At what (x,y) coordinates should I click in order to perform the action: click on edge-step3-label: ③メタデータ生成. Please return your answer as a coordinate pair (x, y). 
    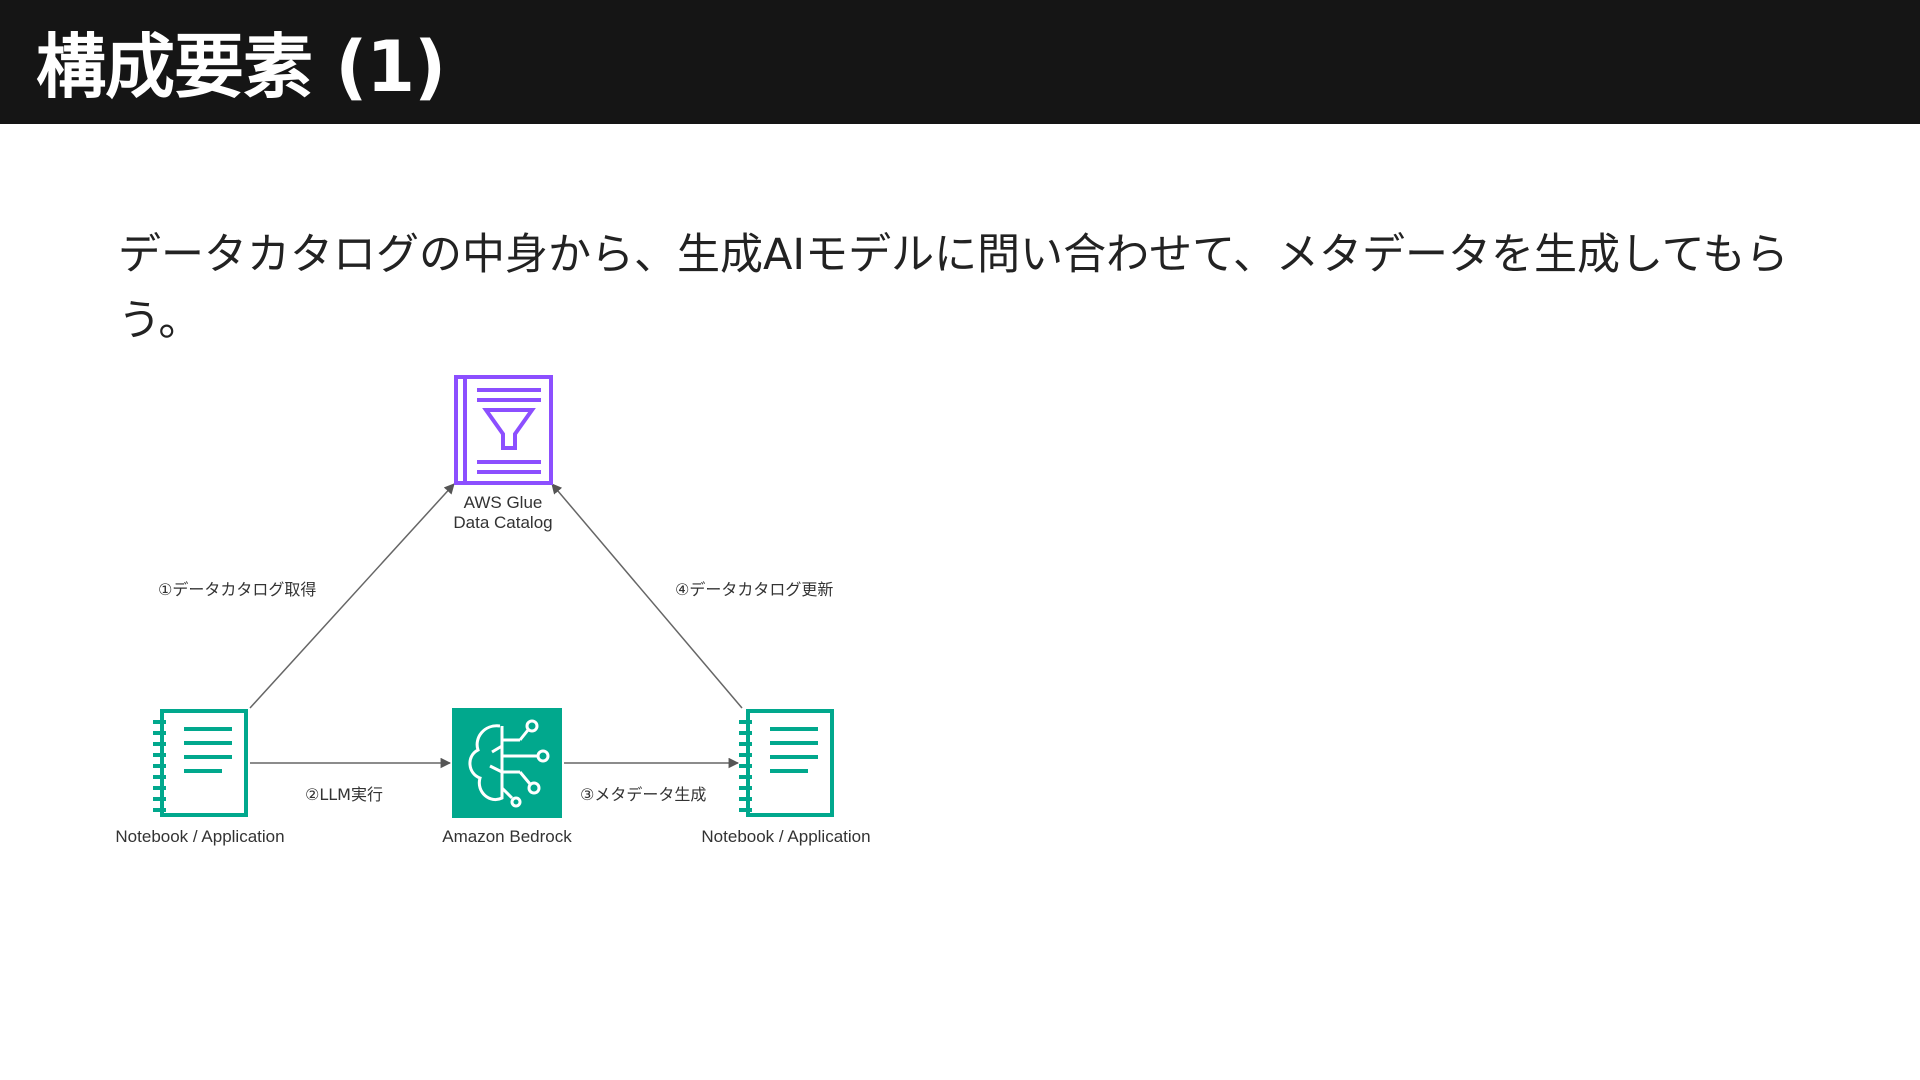
    Looking at the image, I should click on (643, 794).